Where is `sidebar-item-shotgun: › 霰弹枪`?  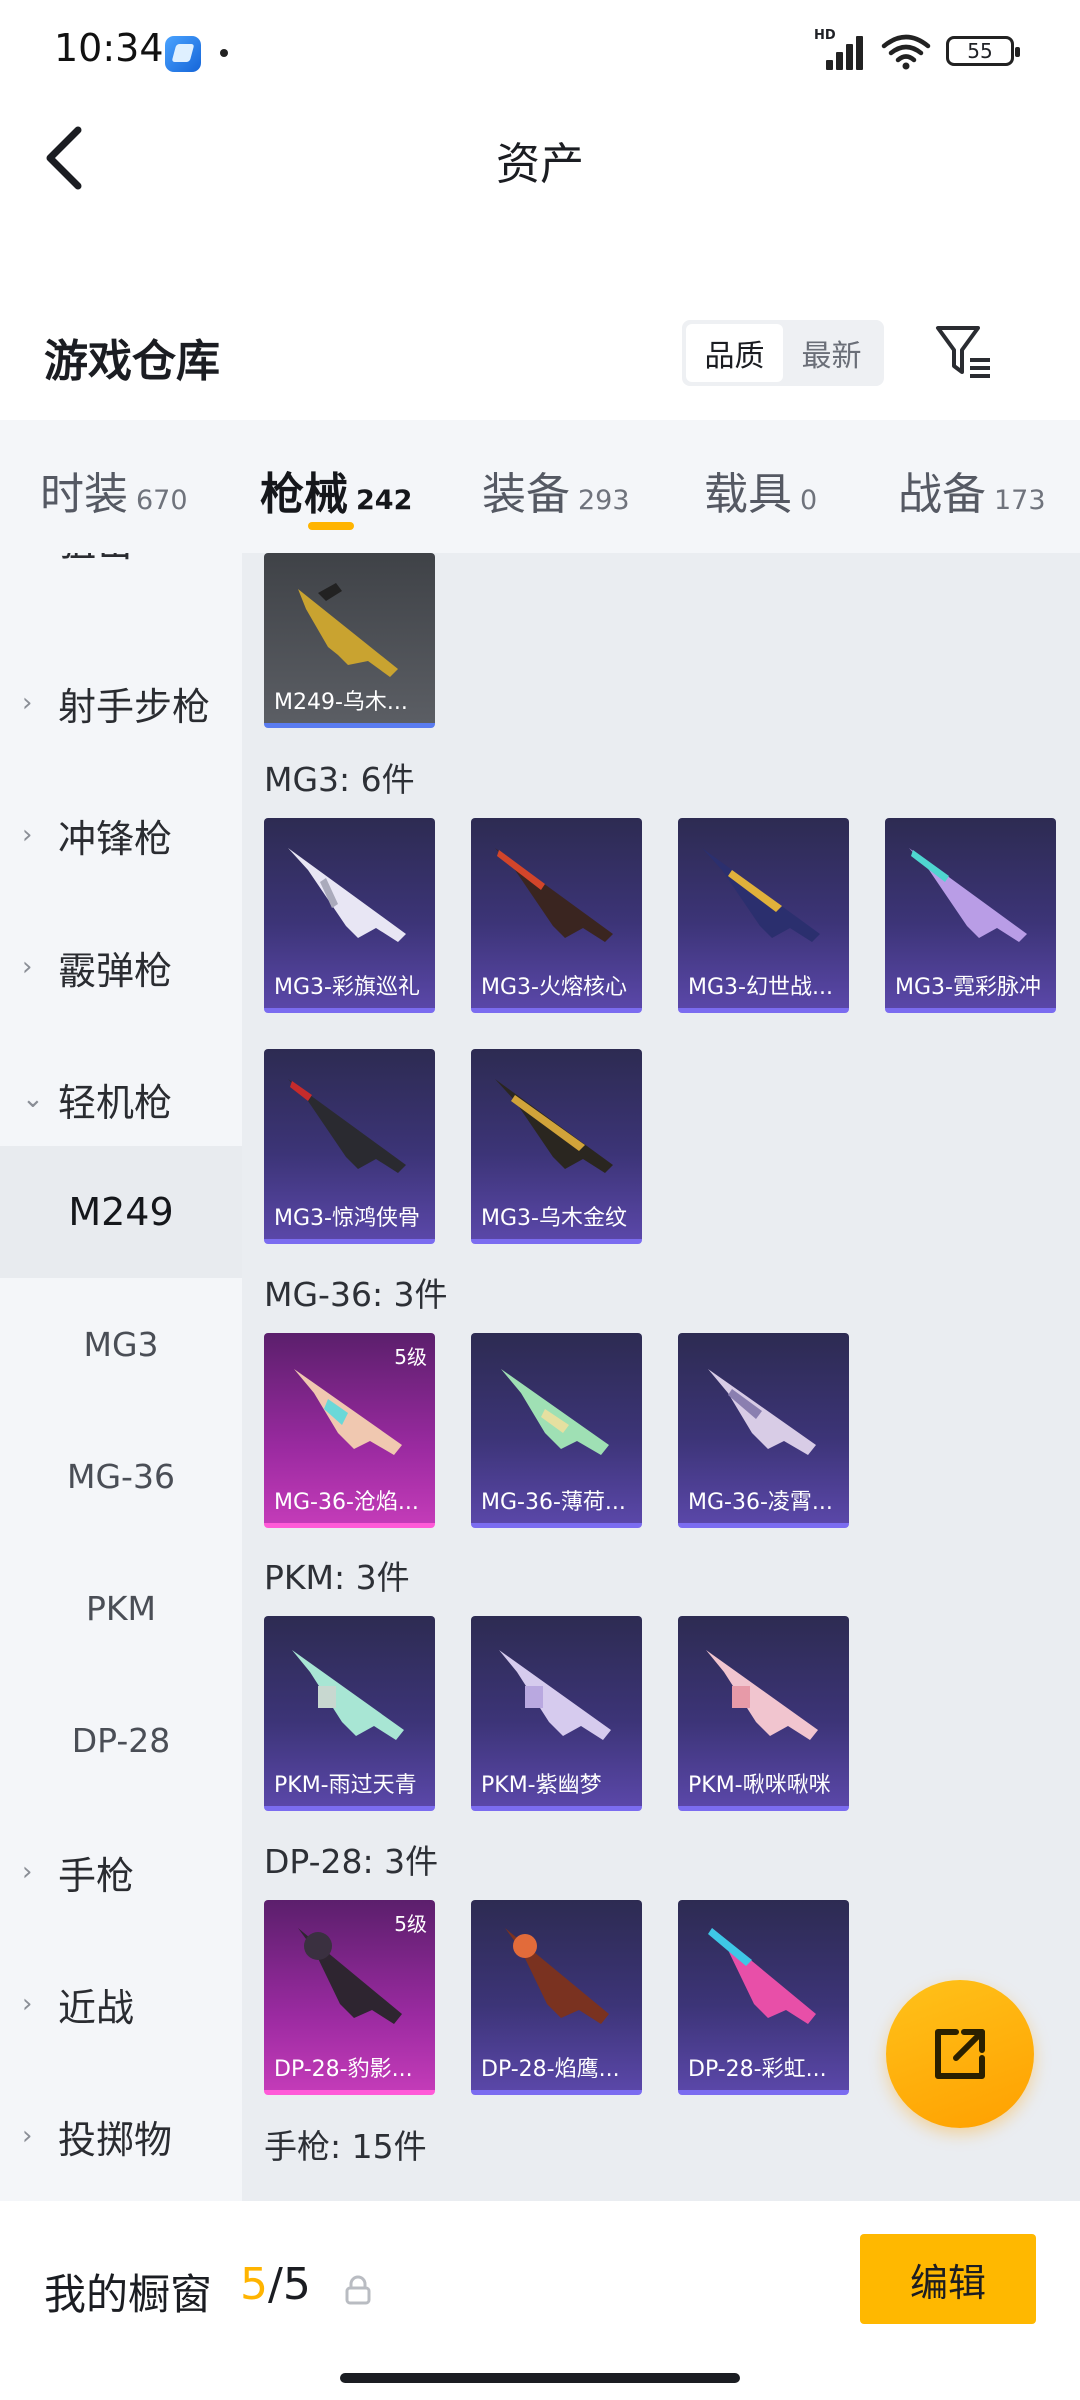
sidebar-item-shotgun: › 霰弹枪 is located at coordinates (121, 967).